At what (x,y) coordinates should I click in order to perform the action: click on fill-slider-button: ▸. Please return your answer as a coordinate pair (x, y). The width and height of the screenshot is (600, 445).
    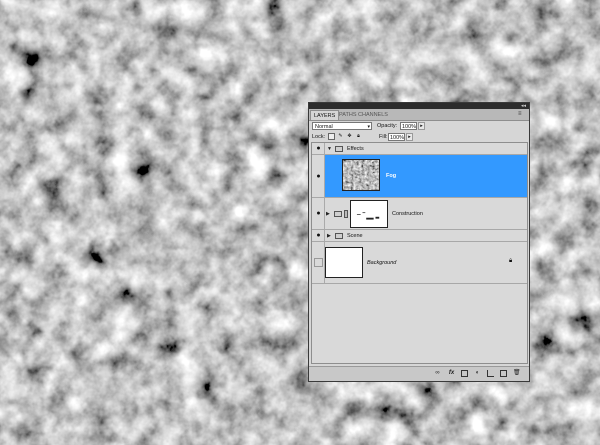
    Looking at the image, I should click on (409, 137).